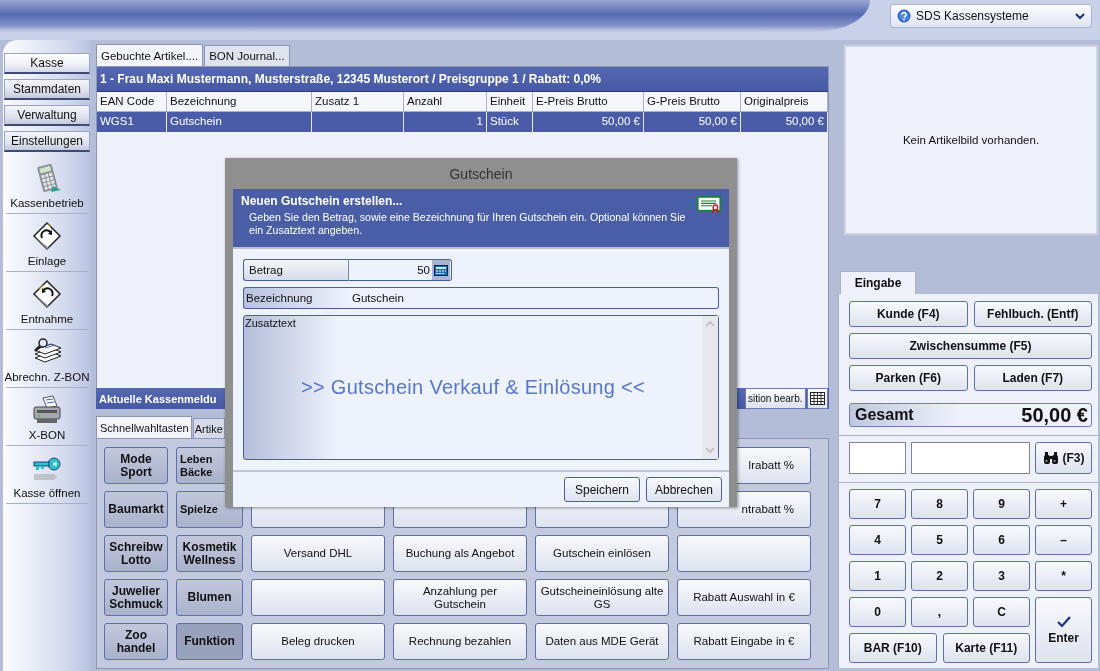 This screenshot has height=671, width=1100. Describe the element at coordinates (684, 489) in the screenshot. I see `dialog-button: Abbrechen` at that location.